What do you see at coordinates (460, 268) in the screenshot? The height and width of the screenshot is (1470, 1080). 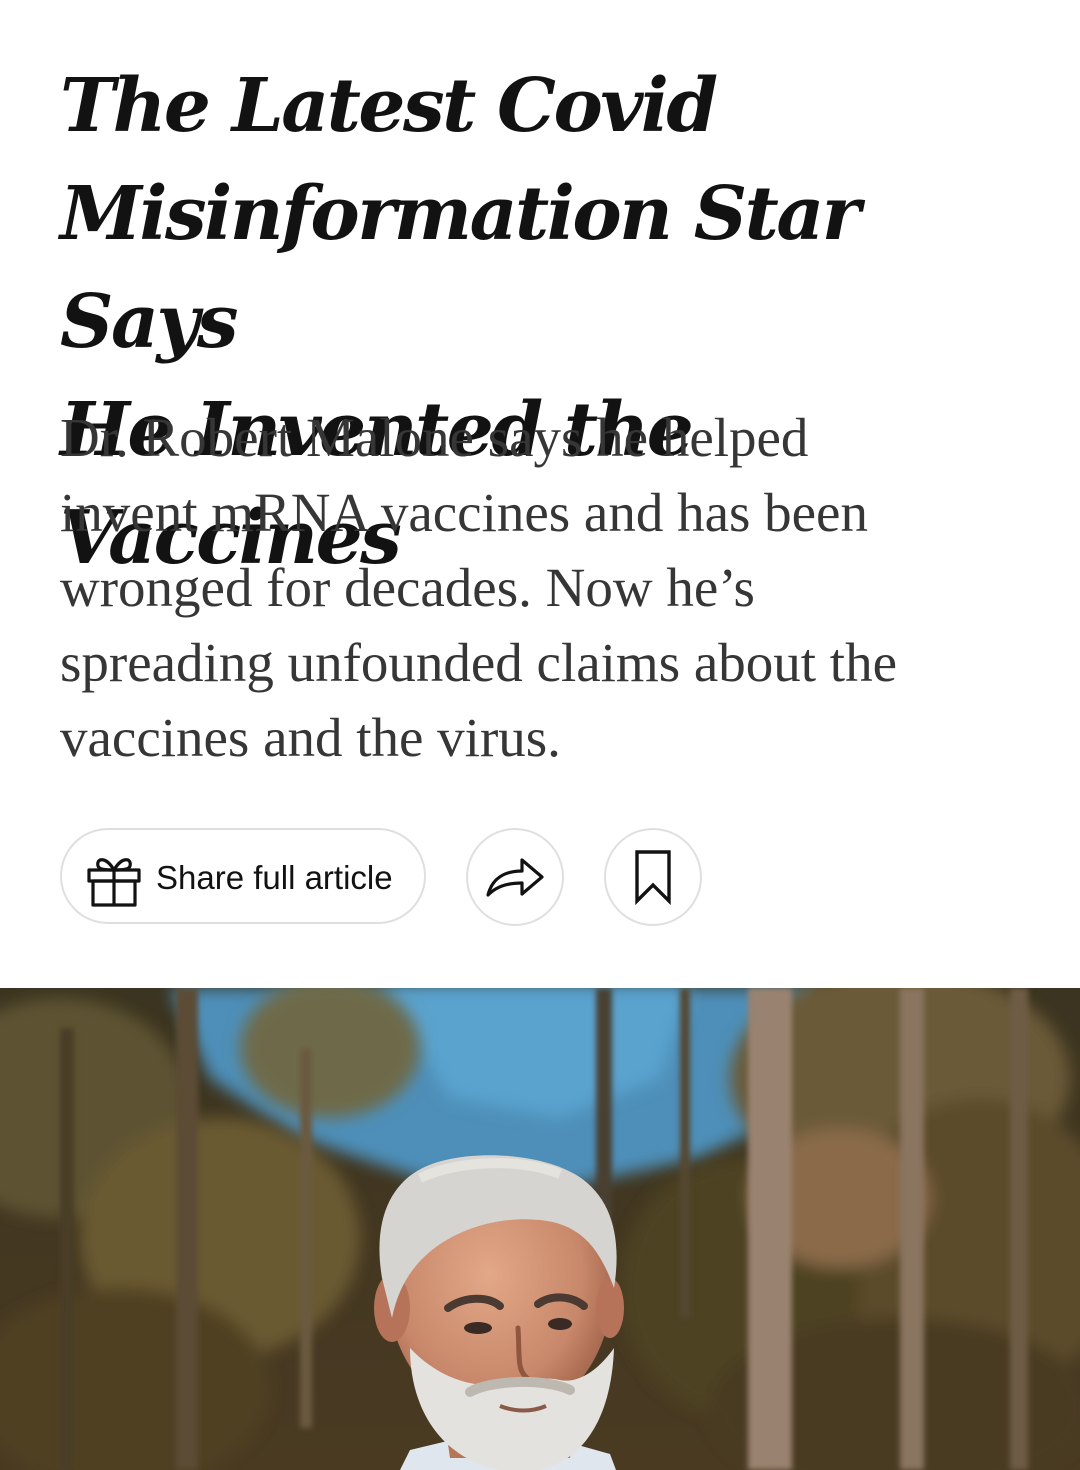 I see `headline-line: Misinformation Star Says` at bounding box center [460, 268].